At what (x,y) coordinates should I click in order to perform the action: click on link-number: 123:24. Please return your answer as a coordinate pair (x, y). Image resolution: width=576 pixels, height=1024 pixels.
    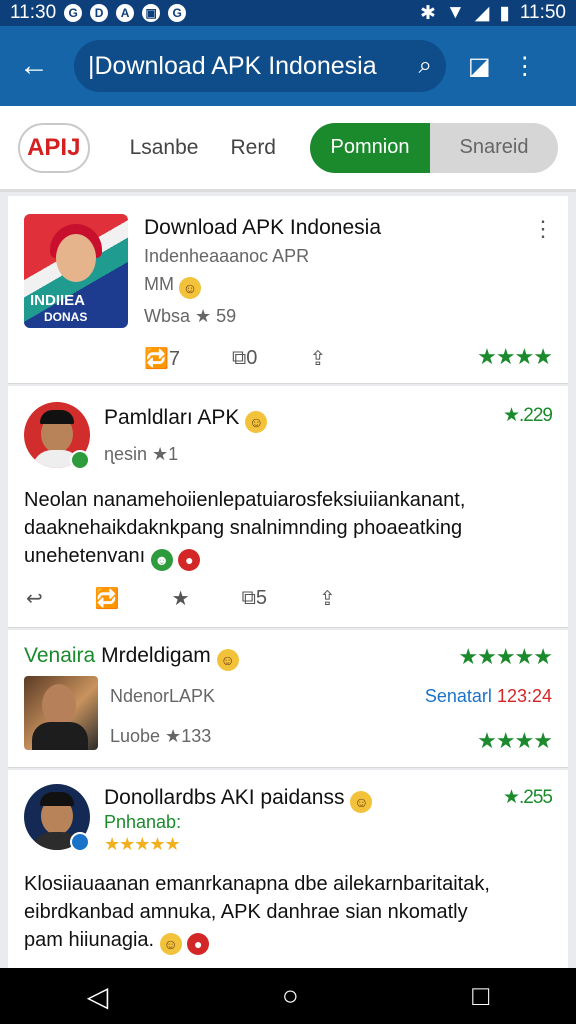
    Looking at the image, I should click on (524, 696).